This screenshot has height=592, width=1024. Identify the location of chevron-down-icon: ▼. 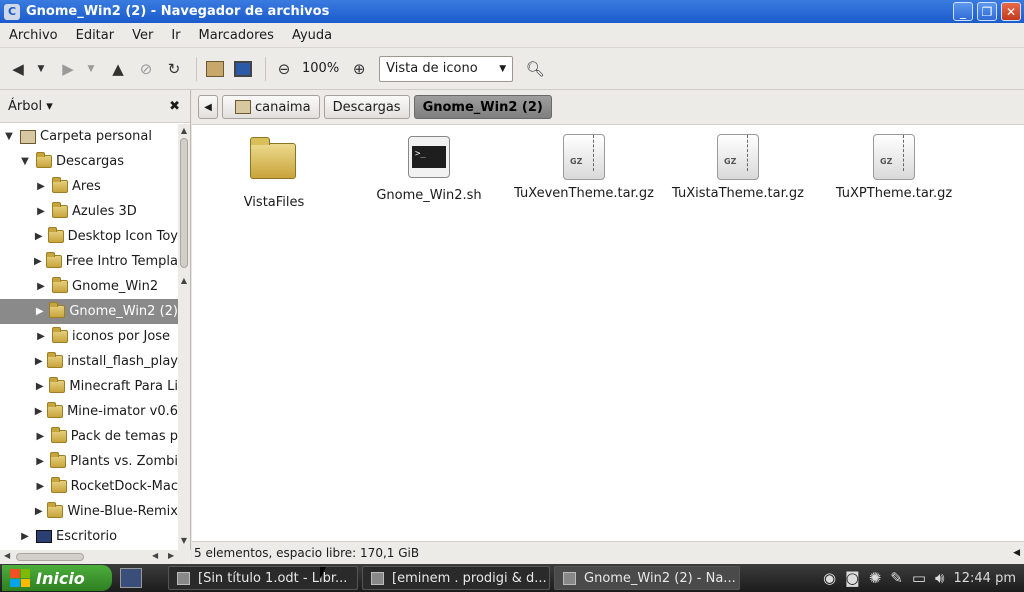
(503, 68).